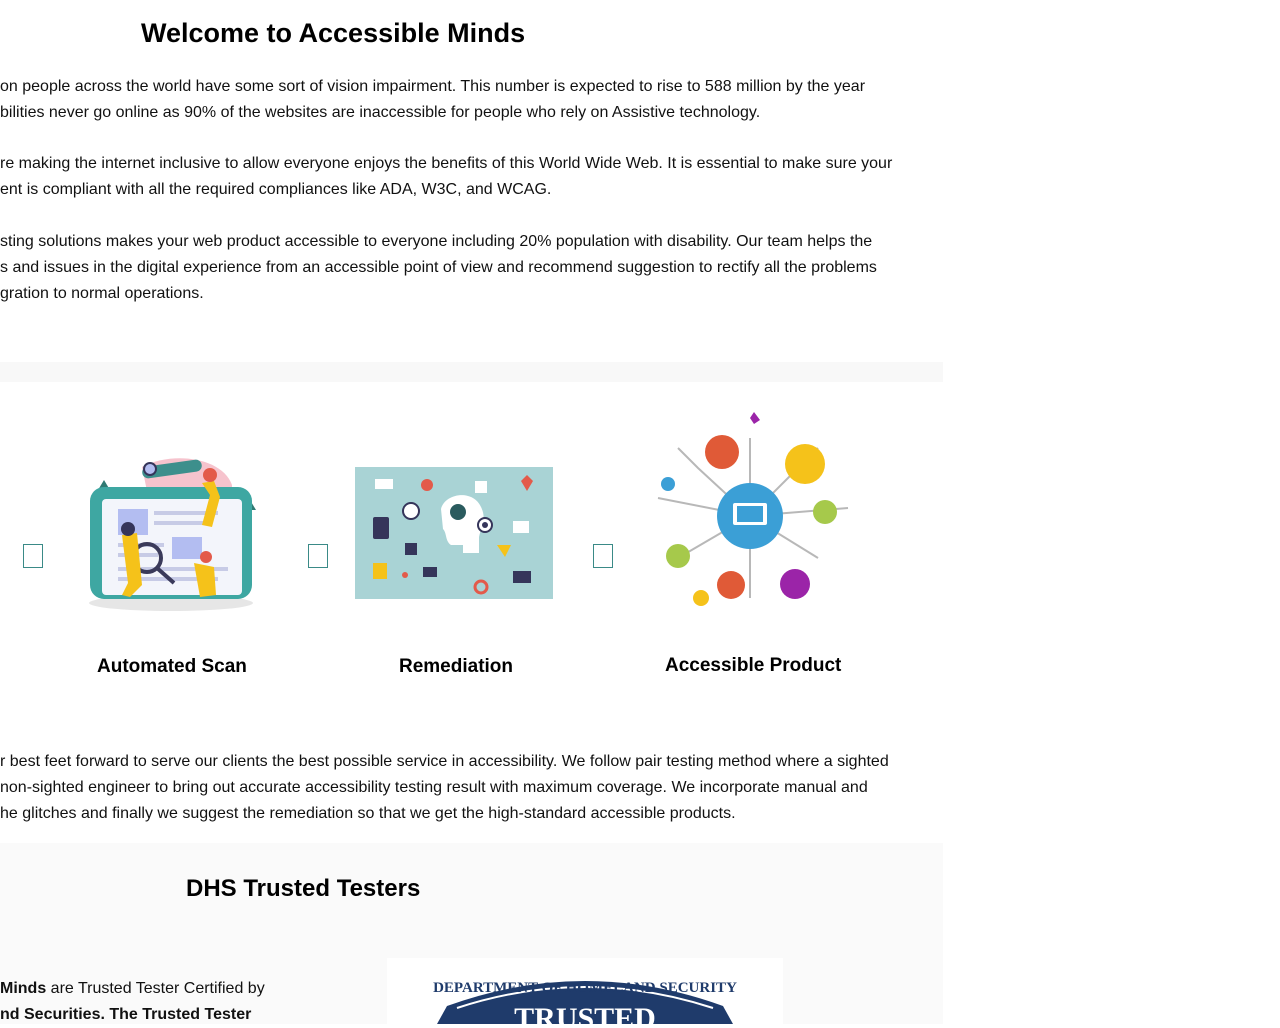 The width and height of the screenshot is (1280, 1028). Describe the element at coordinates (603, 556) in the screenshot. I see `service-checkbox-accessible-product` at that location.